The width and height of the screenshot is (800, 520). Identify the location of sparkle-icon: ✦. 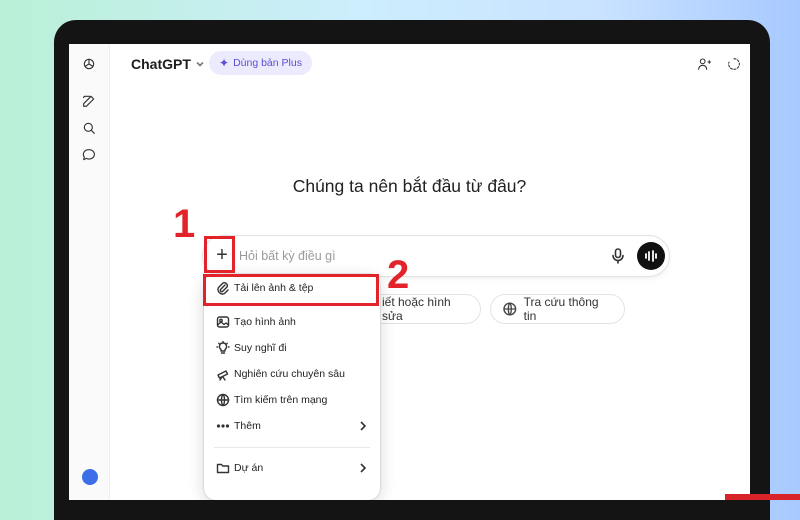
(224, 63).